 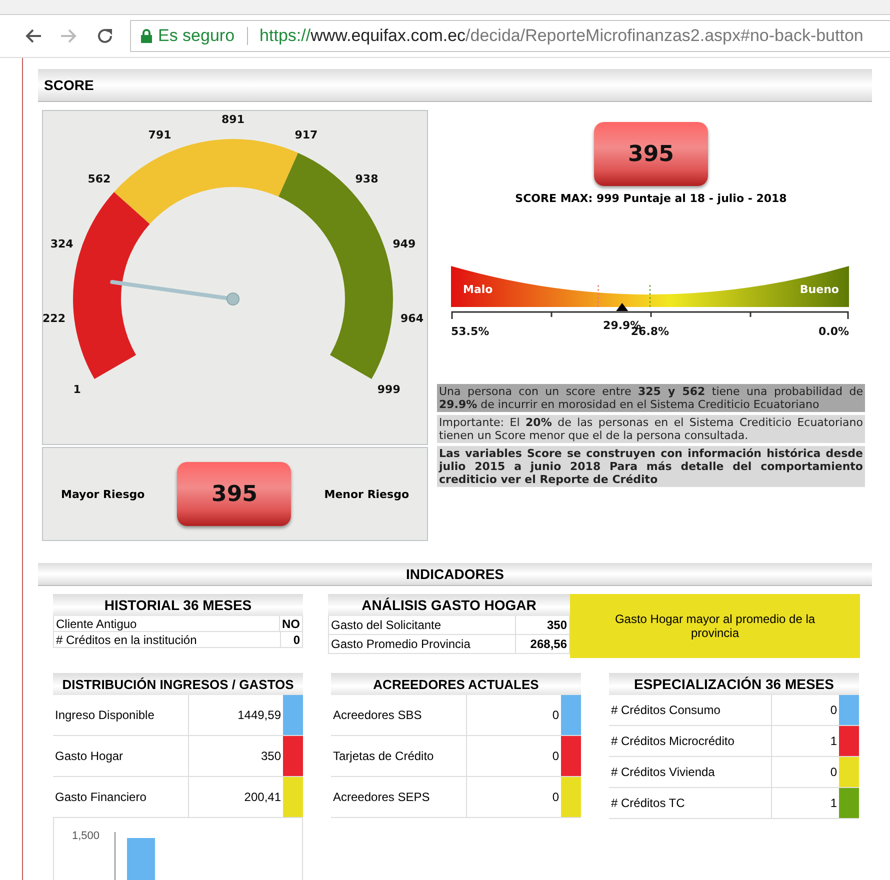 I want to click on gauge-tick-label: 1, so click(x=77, y=389).